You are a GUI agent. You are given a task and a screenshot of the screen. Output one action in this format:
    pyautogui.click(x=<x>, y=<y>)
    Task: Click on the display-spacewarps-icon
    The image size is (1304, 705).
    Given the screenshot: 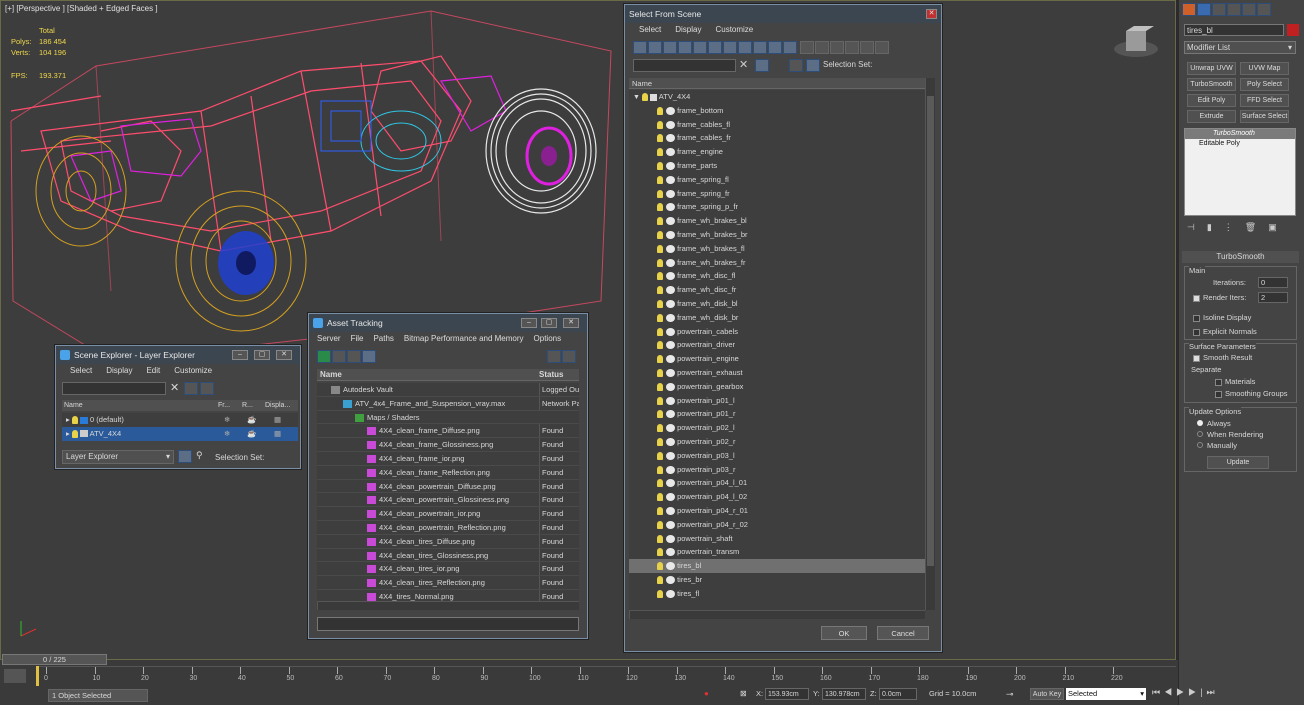 What is the action you would take?
    pyautogui.click(x=715, y=47)
    